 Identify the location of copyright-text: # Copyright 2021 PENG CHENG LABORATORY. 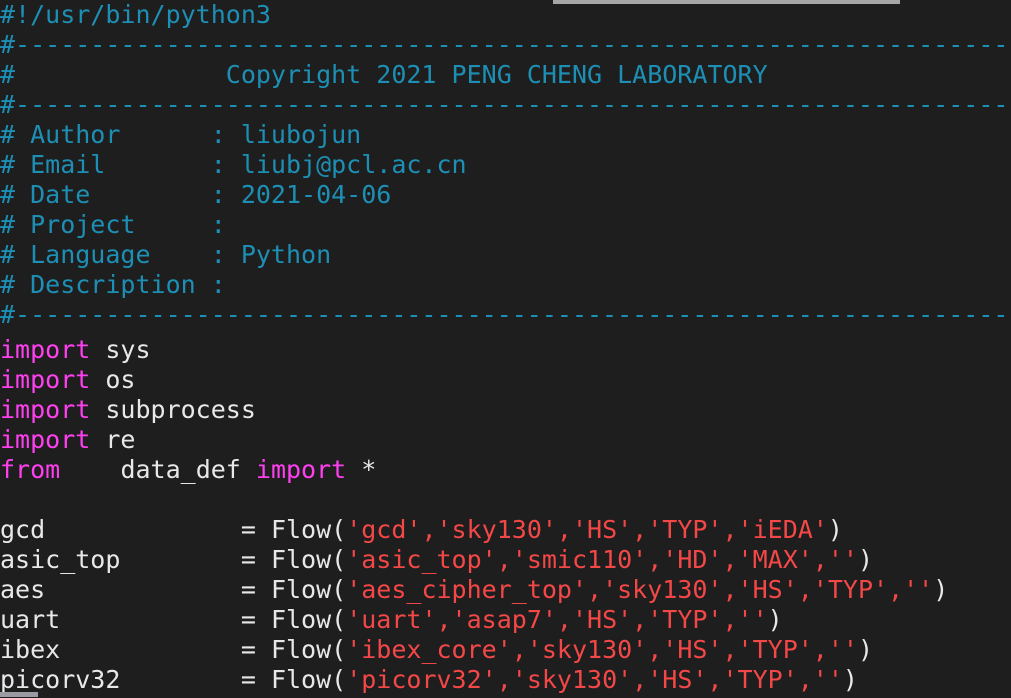
(384, 74).